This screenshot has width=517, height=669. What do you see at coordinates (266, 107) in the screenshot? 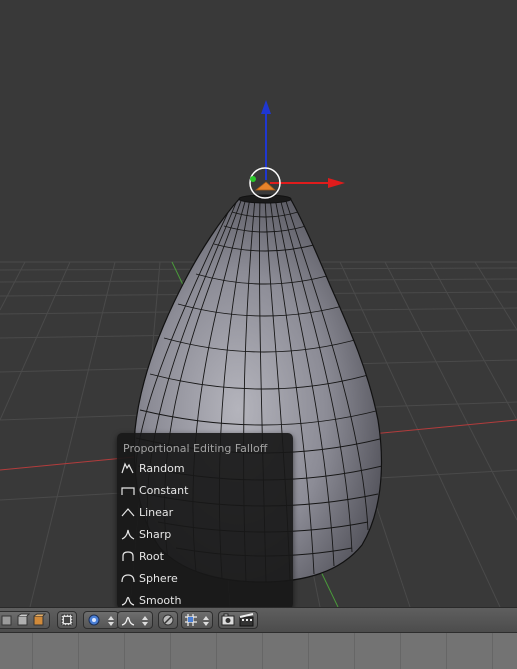
I see `z-axis-arrow-icon` at bounding box center [266, 107].